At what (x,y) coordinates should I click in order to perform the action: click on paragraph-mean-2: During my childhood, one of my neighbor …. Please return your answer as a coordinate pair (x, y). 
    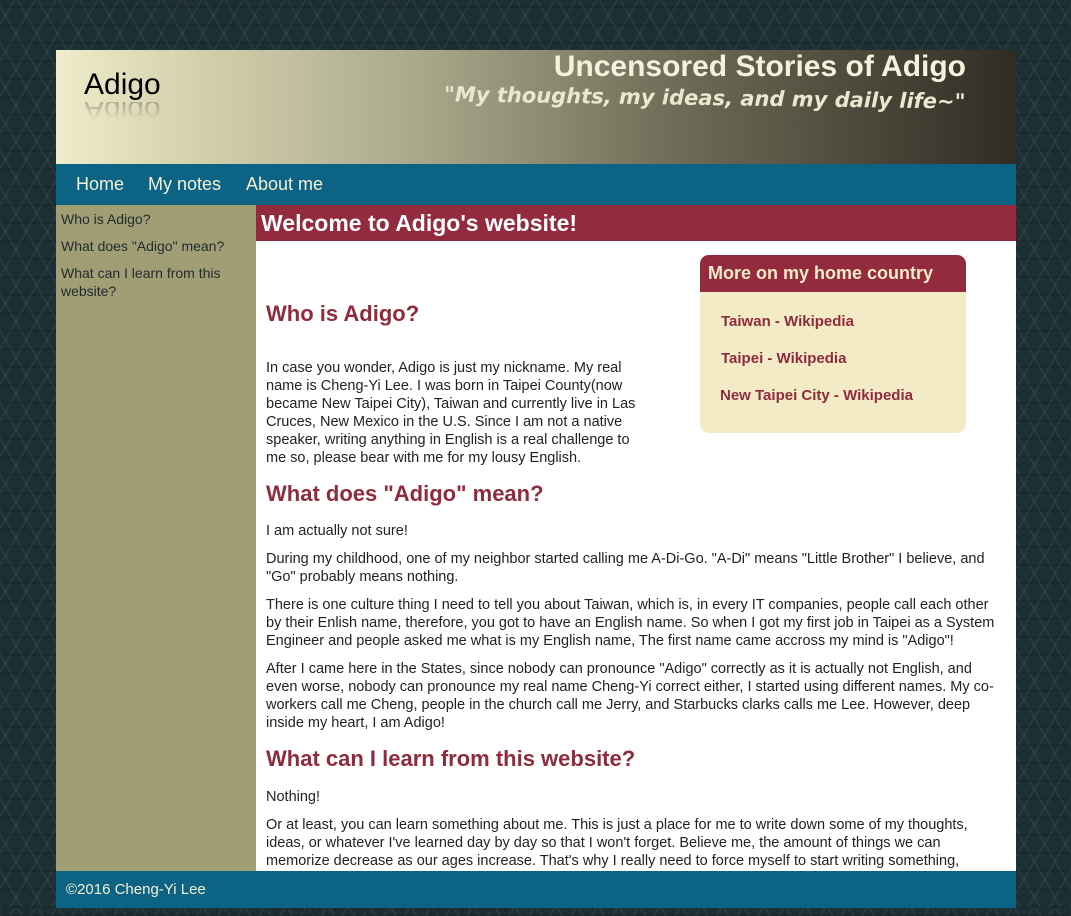
    Looking at the image, I should click on (625, 568).